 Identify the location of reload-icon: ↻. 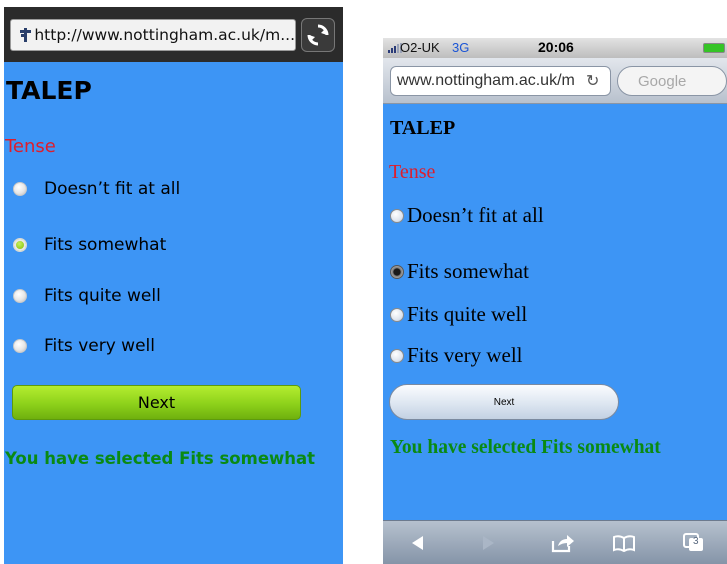
(592, 80).